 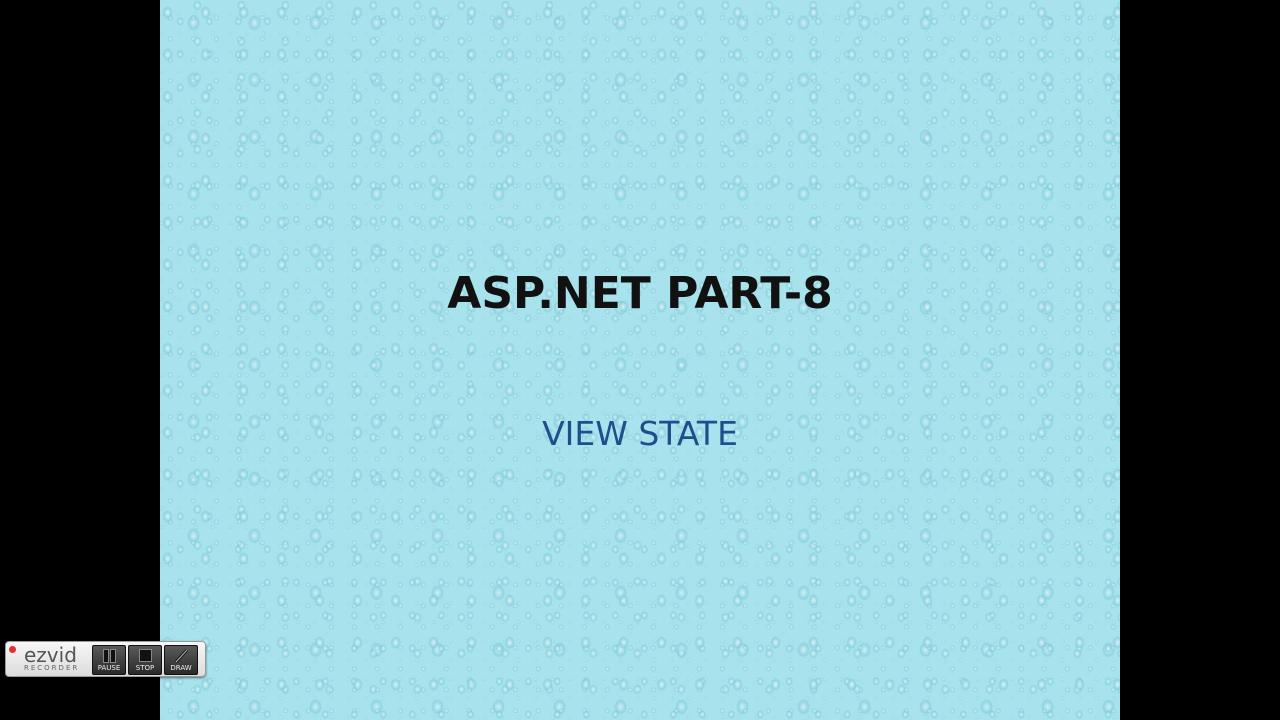 I want to click on pen-icon, so click(x=181, y=656).